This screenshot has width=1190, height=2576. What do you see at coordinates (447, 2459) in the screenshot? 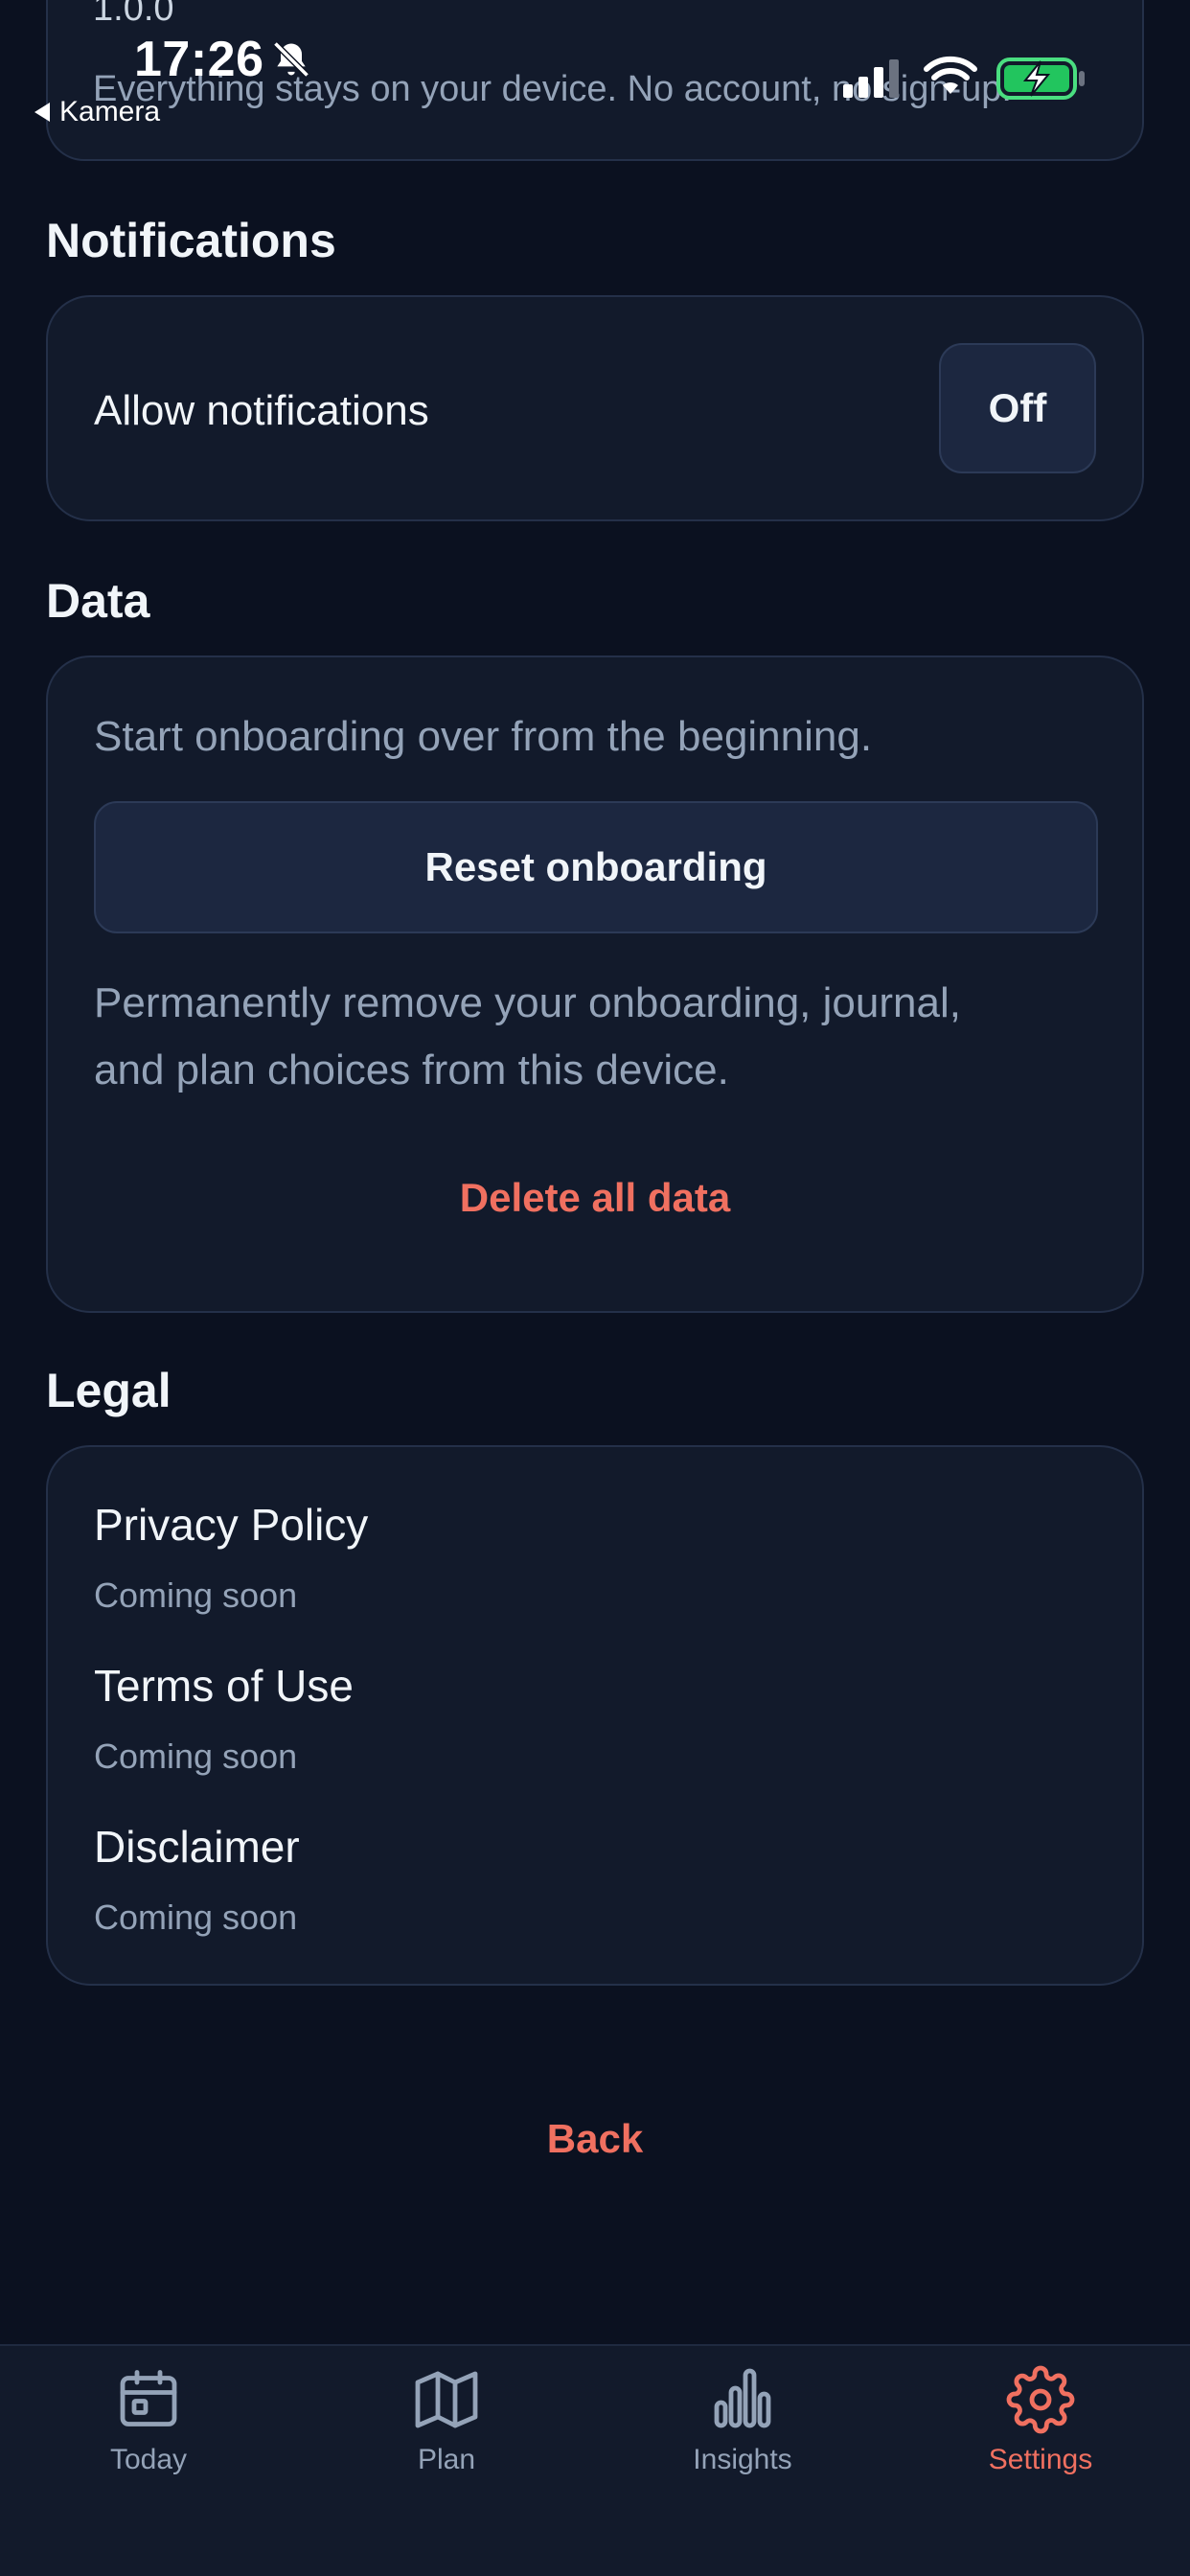
I see `tab-plan-label: Plan` at bounding box center [447, 2459].